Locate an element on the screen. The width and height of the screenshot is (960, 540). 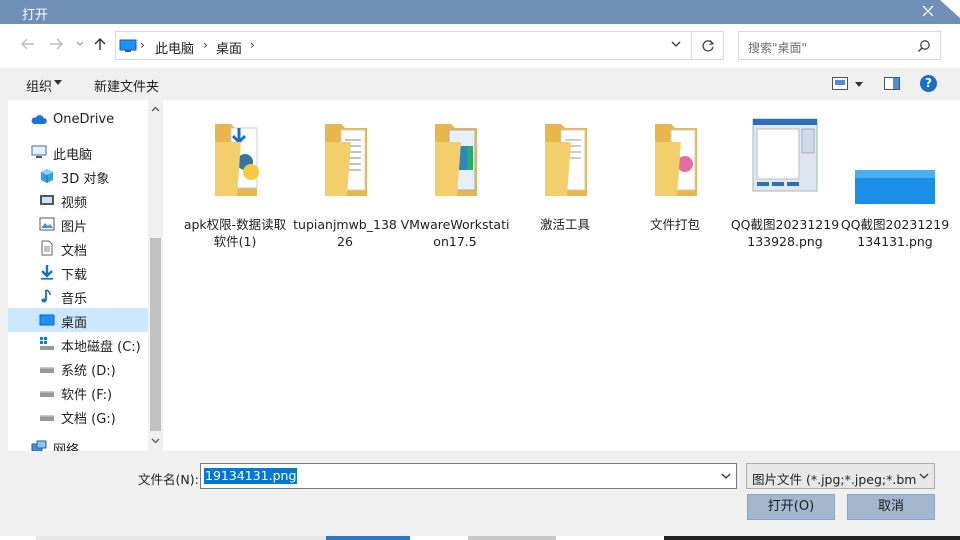
preview-pane-icon is located at coordinates (892, 83).